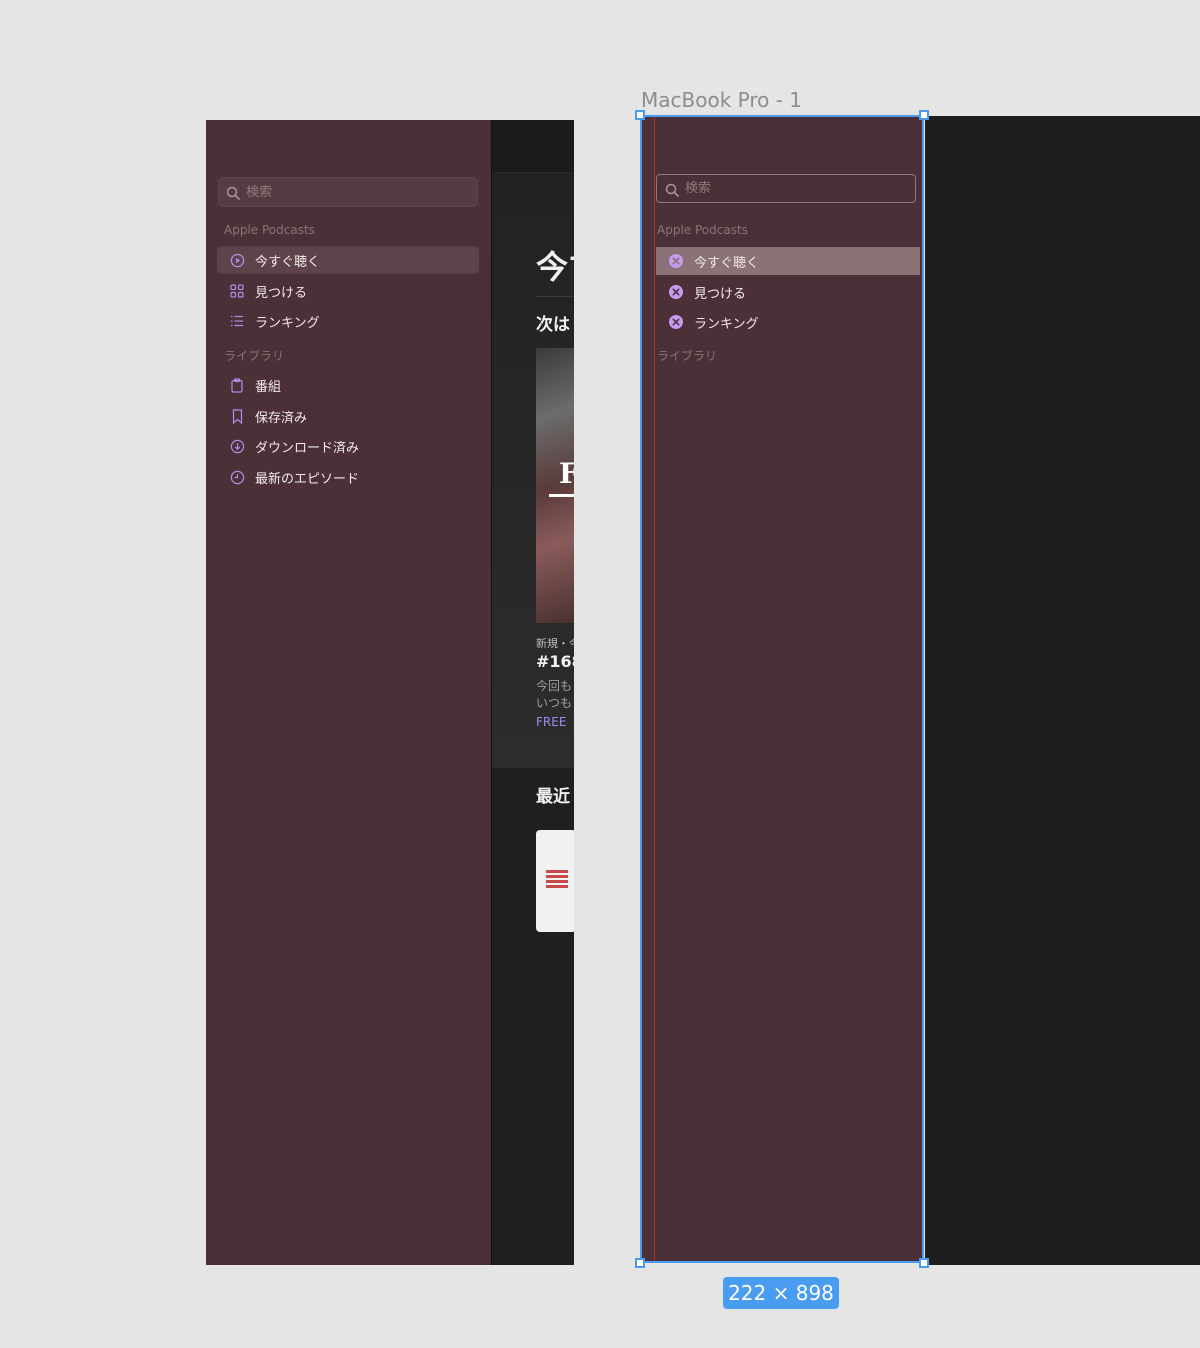  Describe the element at coordinates (924, 1263) in the screenshot. I see `resize-handle-bottom-right` at that location.